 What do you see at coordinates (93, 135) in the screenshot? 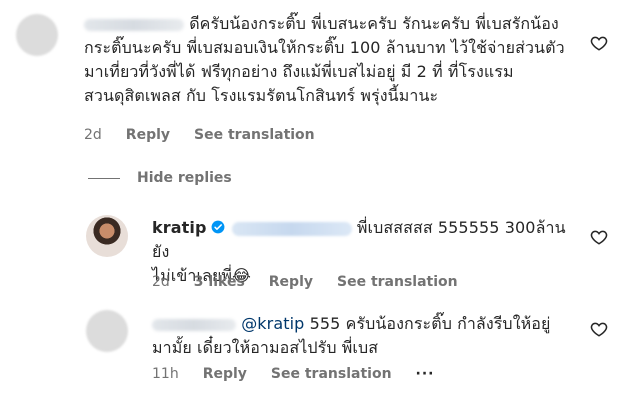
I see `comment-time: 2d` at bounding box center [93, 135].